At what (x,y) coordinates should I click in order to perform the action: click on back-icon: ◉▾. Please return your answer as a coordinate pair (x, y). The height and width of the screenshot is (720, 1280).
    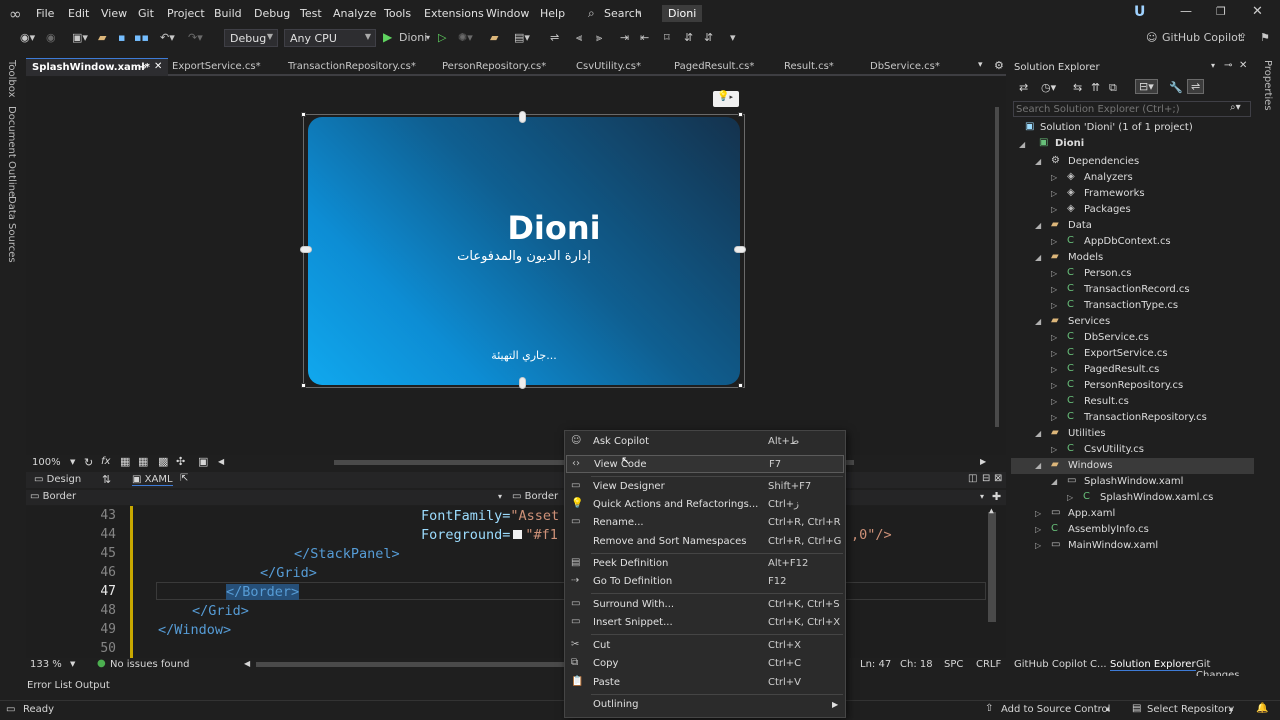
    Looking at the image, I should click on (27, 39).